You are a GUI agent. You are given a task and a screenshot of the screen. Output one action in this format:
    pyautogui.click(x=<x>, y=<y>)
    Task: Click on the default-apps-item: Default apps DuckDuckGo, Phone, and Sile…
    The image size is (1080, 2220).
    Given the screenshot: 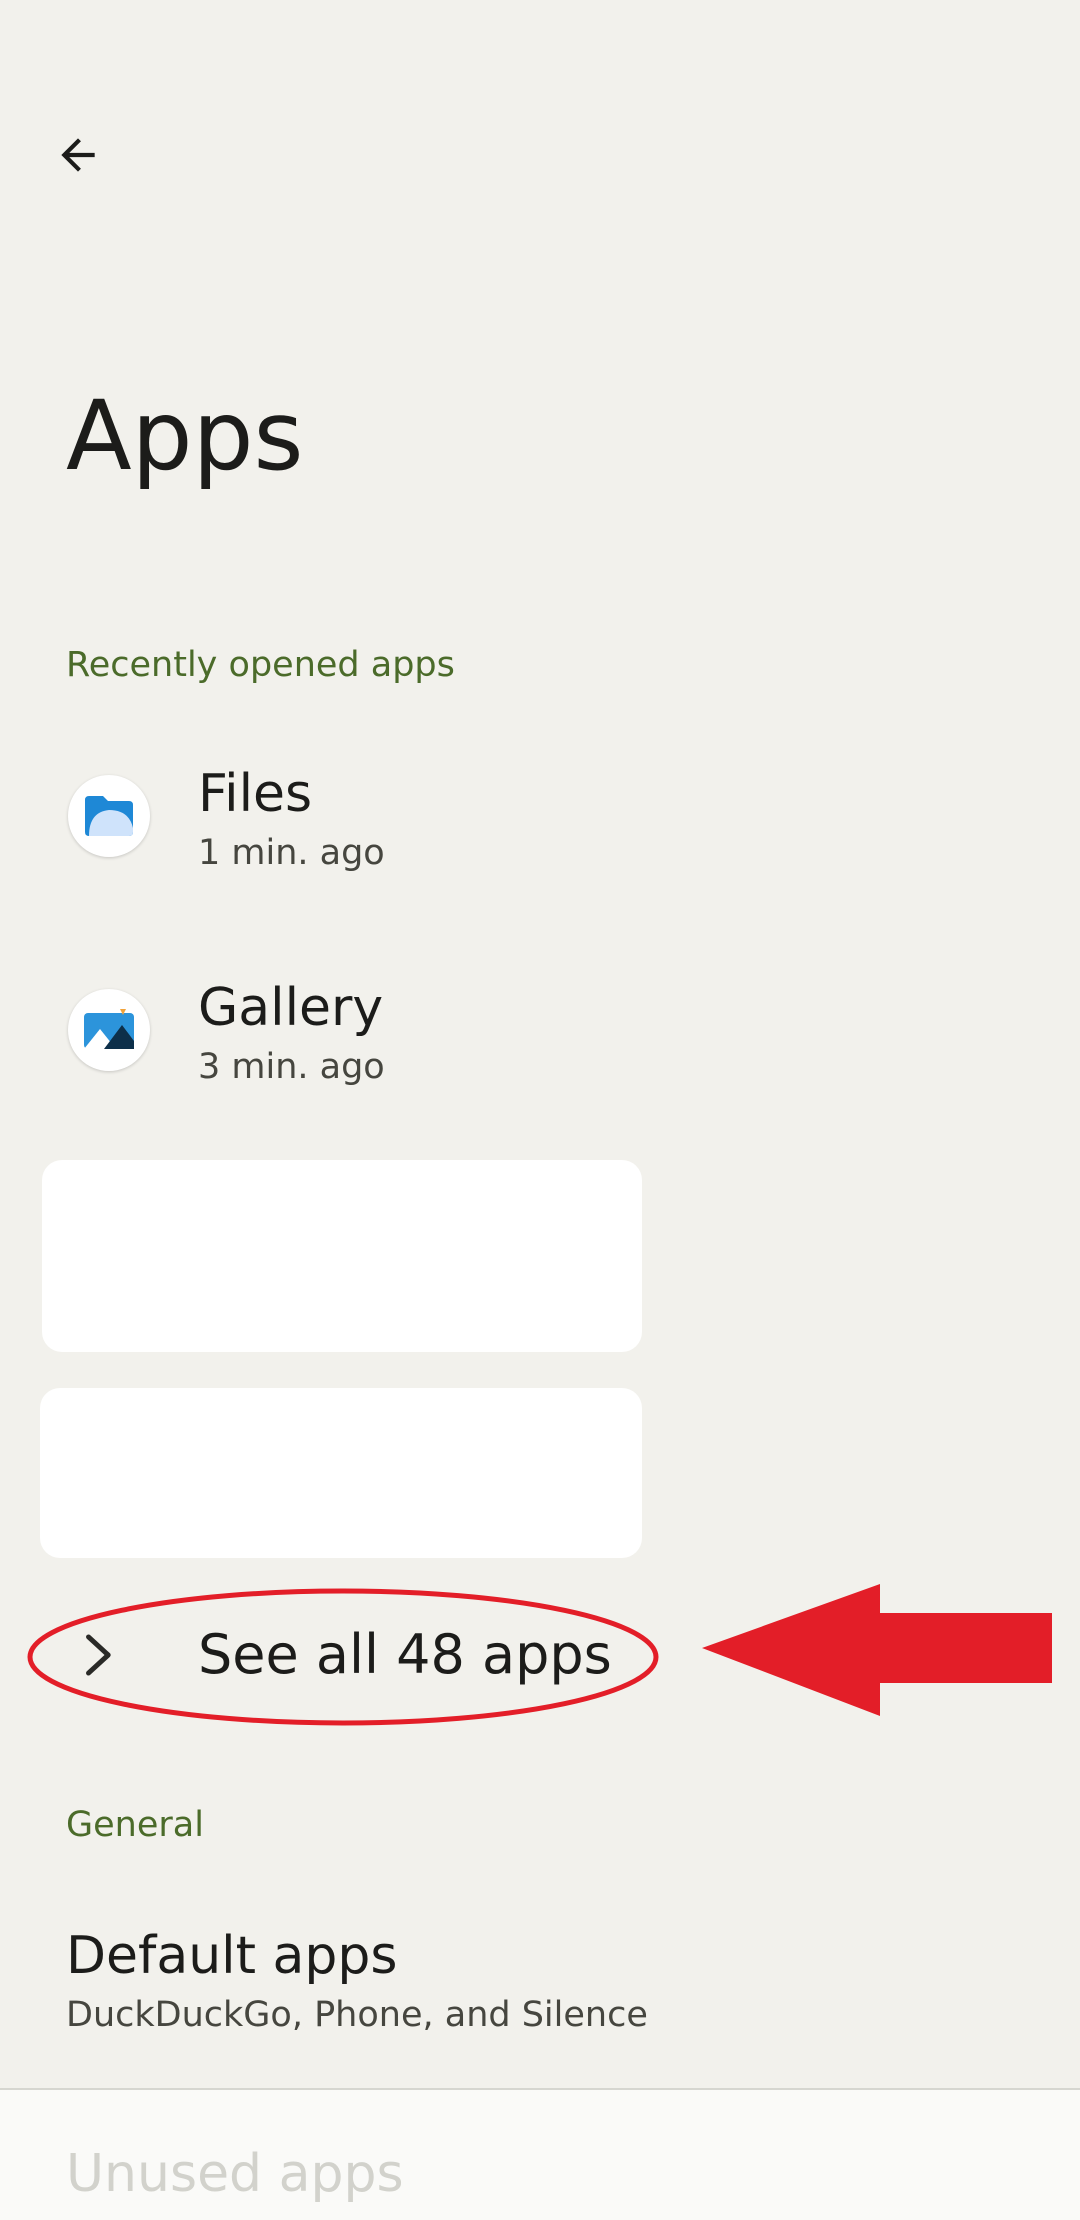 What is the action you would take?
    pyautogui.click(x=540, y=1975)
    